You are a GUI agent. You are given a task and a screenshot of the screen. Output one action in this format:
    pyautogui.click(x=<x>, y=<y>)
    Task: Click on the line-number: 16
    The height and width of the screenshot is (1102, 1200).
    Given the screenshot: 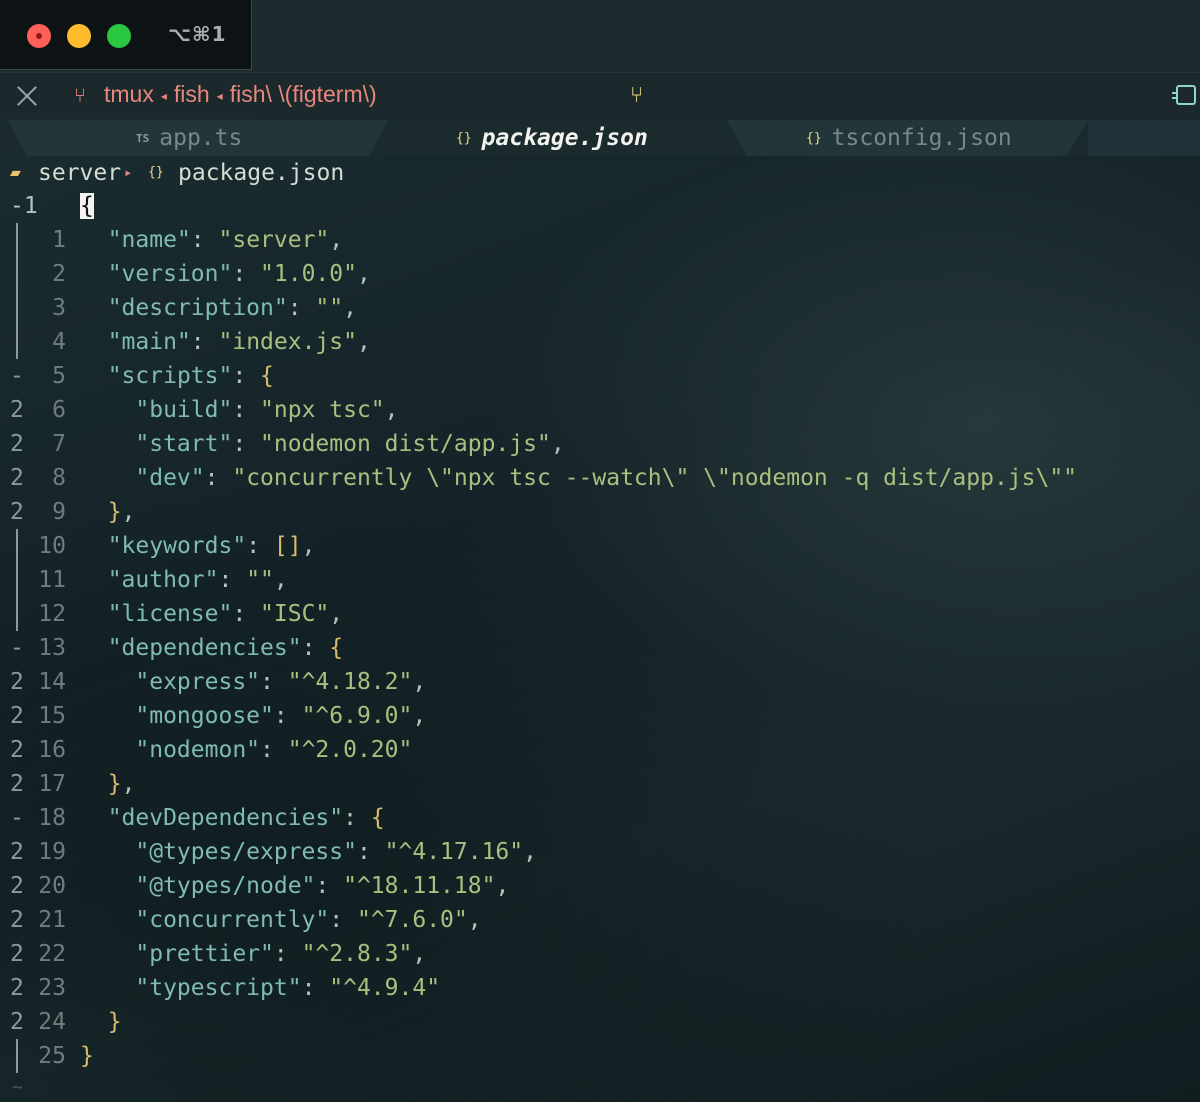 What is the action you would take?
    pyautogui.click(x=52, y=750)
    